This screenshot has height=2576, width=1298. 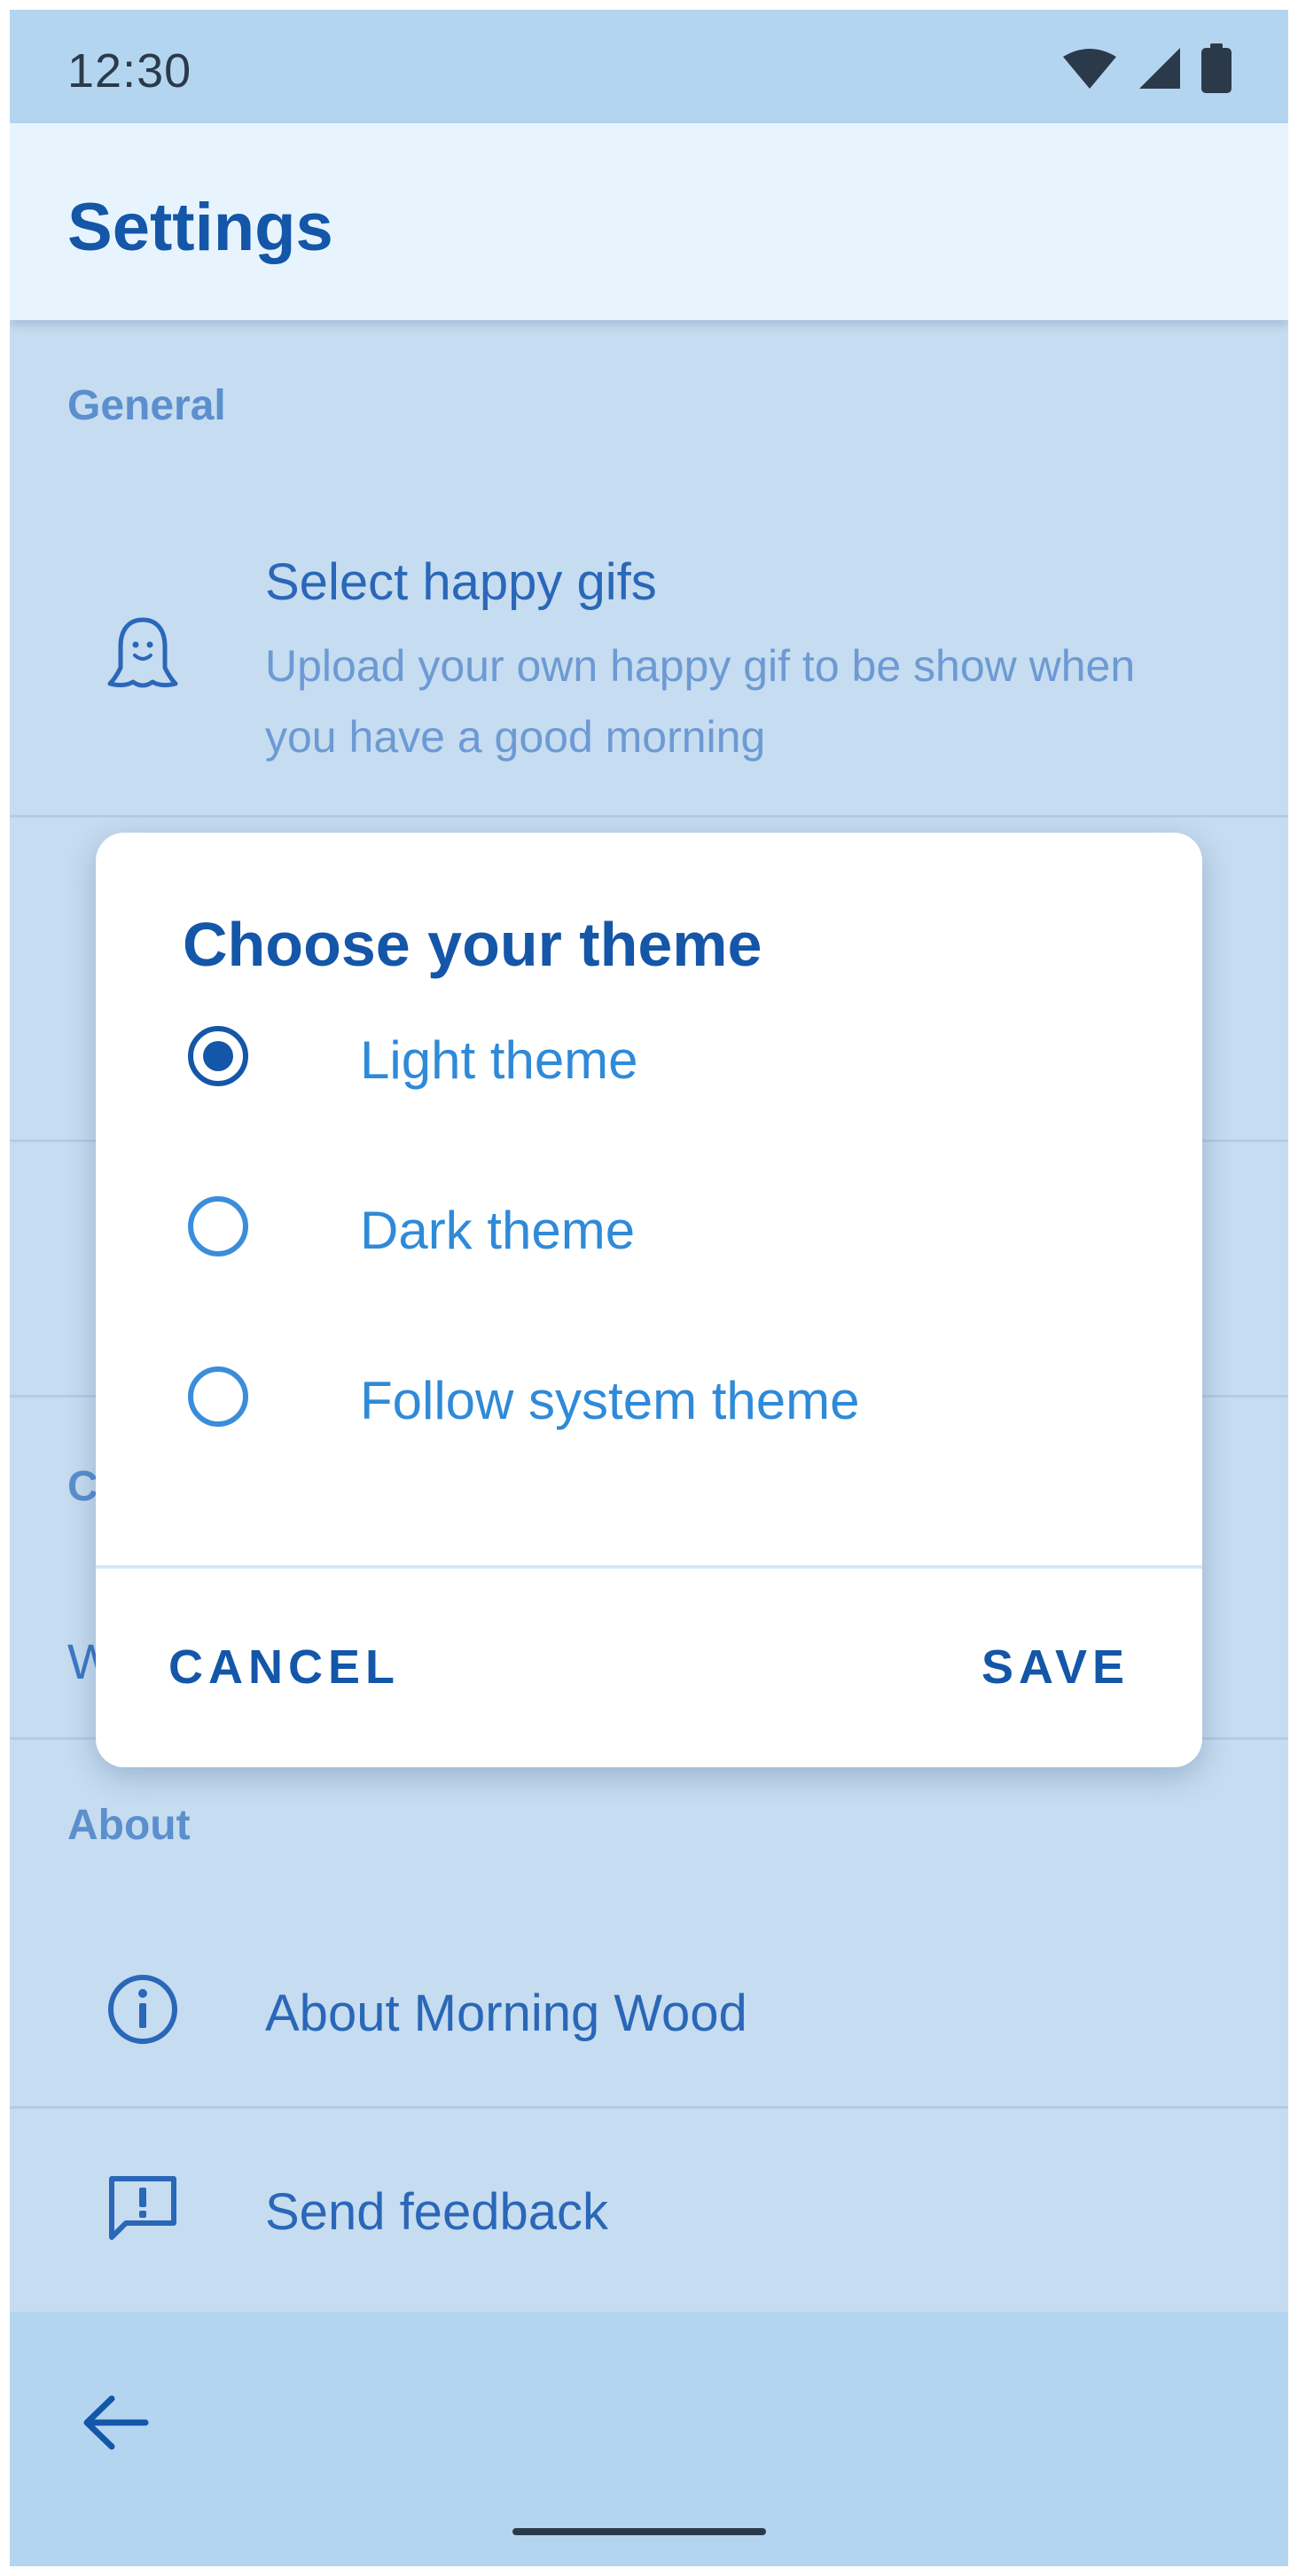 What do you see at coordinates (649, 1233) in the screenshot?
I see `theme-option-dark: Dark theme` at bounding box center [649, 1233].